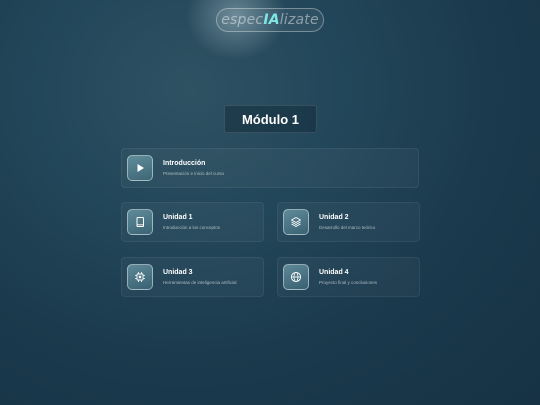 The image size is (540, 405). What do you see at coordinates (348, 282) in the screenshot?
I see `card-subtitle: Proyecto final y conclusiones` at bounding box center [348, 282].